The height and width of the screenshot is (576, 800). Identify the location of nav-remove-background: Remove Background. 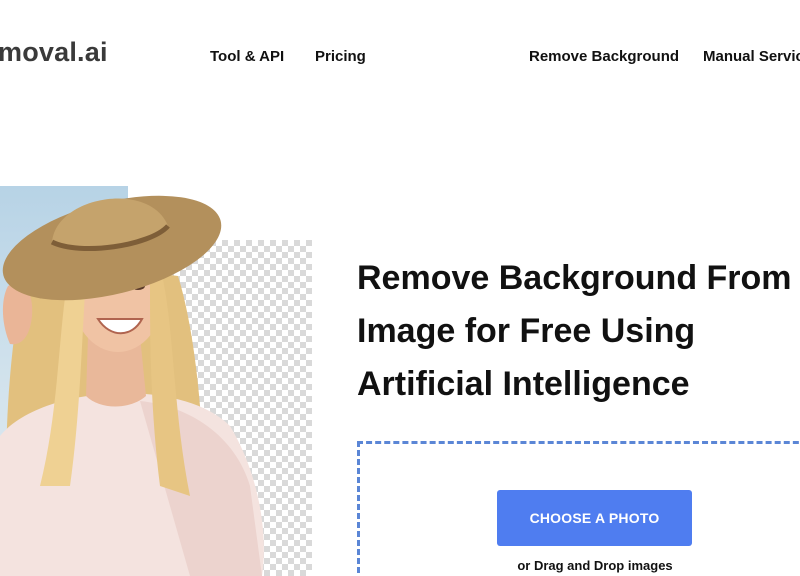
(604, 56).